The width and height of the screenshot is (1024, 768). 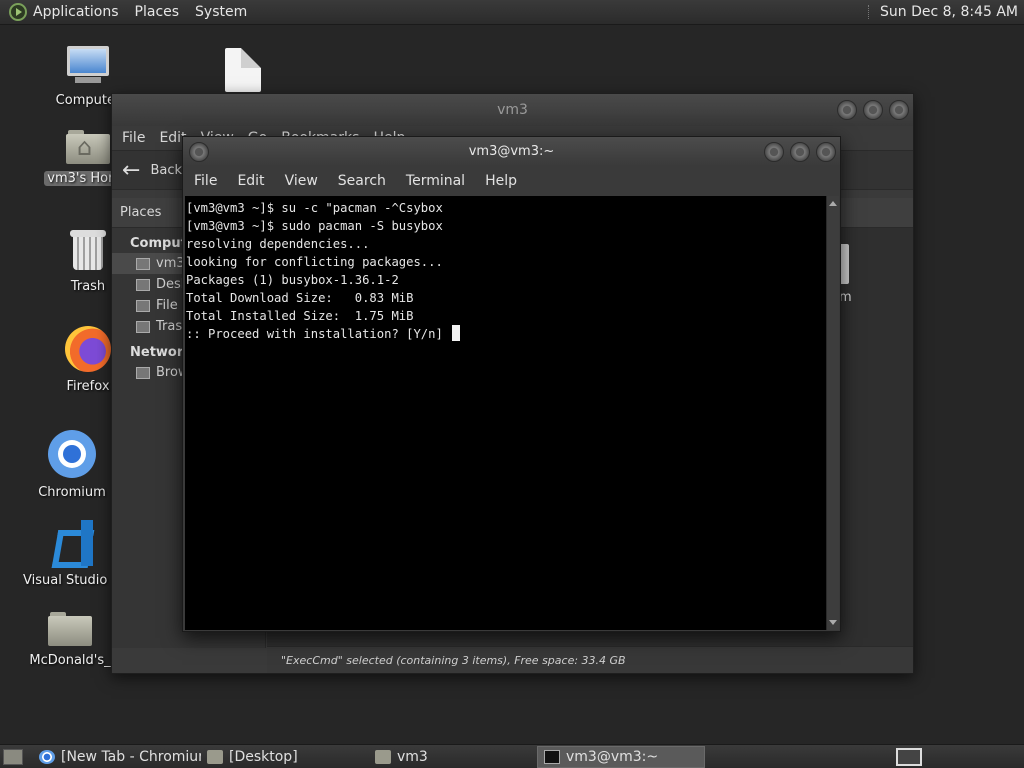 What do you see at coordinates (166, 170) in the screenshot?
I see `back-button: Back` at bounding box center [166, 170].